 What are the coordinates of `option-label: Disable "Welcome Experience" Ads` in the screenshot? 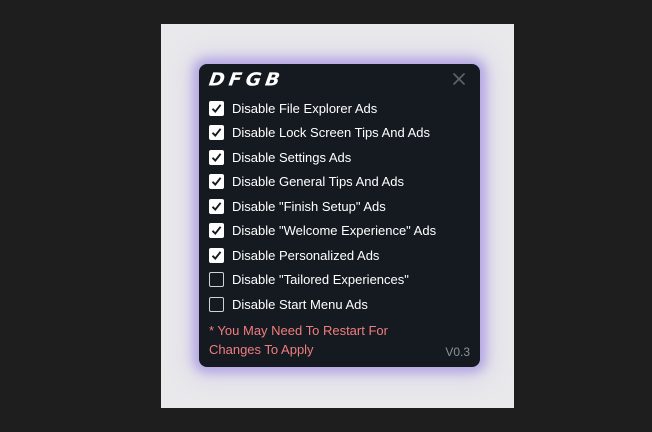 It's located at (334, 231).